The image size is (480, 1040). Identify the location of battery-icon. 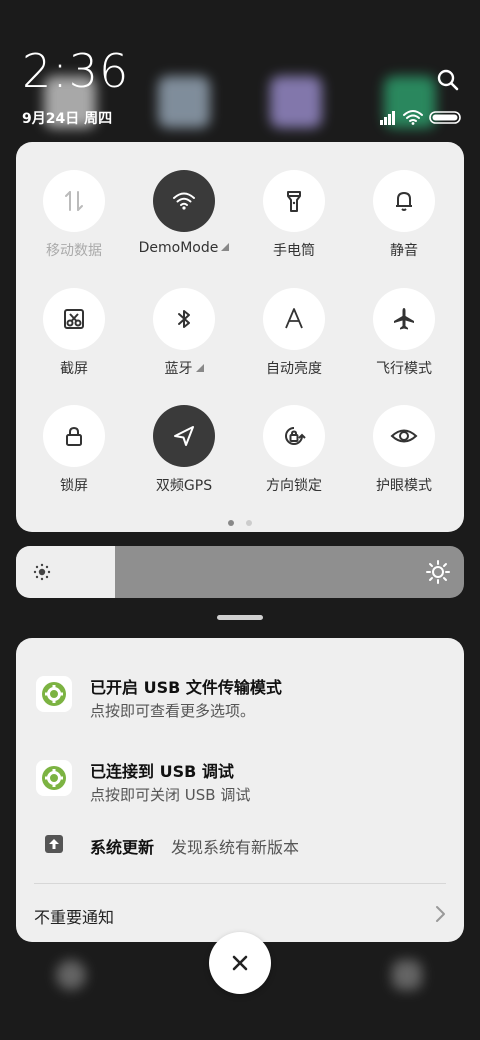
(445, 117).